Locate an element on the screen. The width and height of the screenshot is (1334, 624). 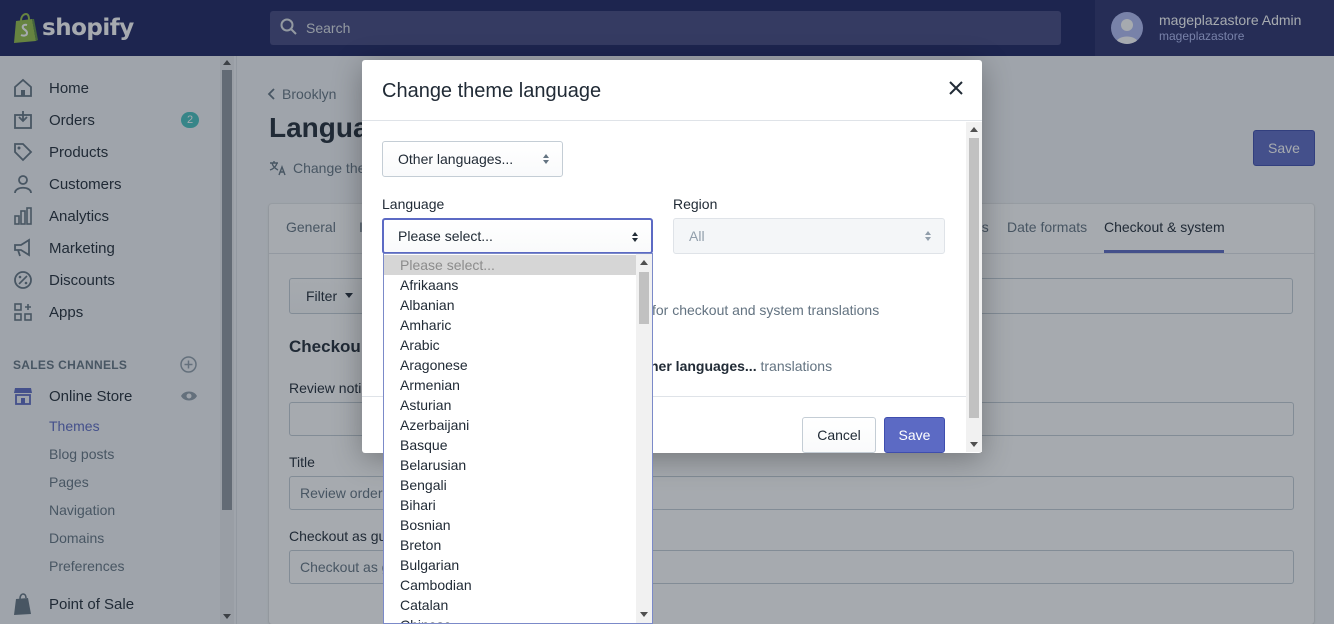
language-option: Bihari is located at coordinates (510, 505).